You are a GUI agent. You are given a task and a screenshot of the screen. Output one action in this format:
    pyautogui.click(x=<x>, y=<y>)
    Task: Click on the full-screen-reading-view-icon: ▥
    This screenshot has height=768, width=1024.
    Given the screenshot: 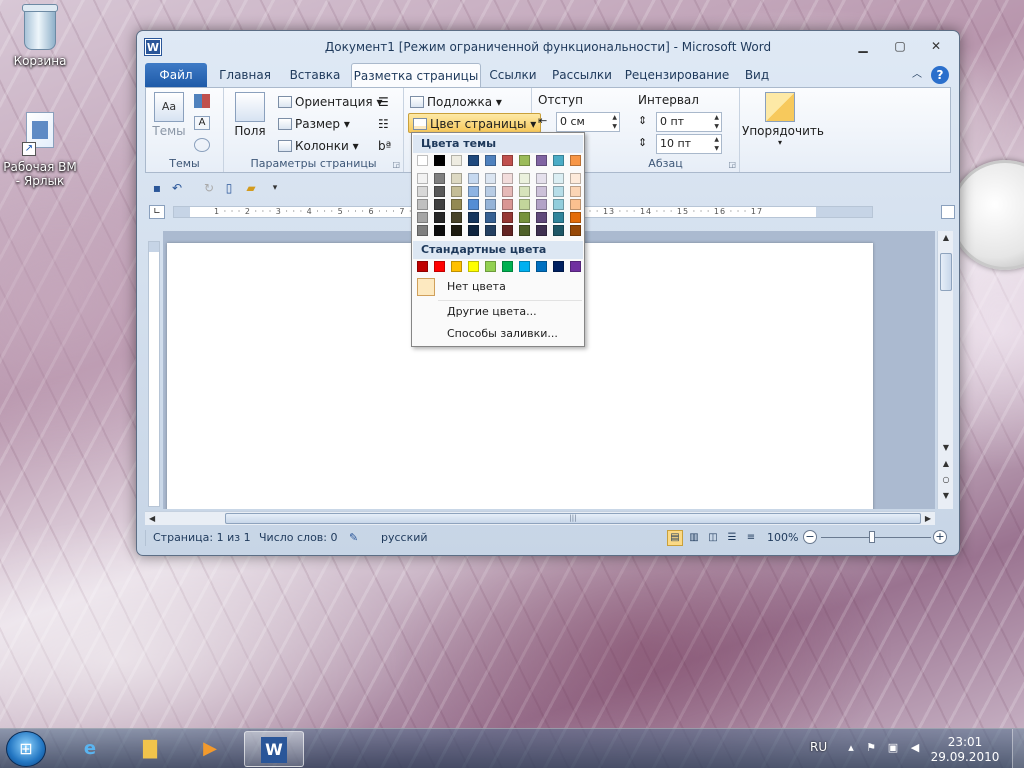 What is the action you would take?
    pyautogui.click(x=694, y=538)
    